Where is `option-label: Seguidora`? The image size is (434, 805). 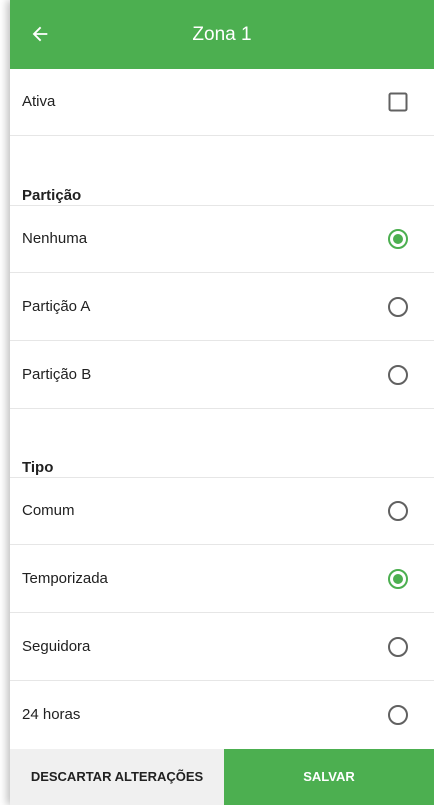 option-label: Seguidora is located at coordinates (56, 646).